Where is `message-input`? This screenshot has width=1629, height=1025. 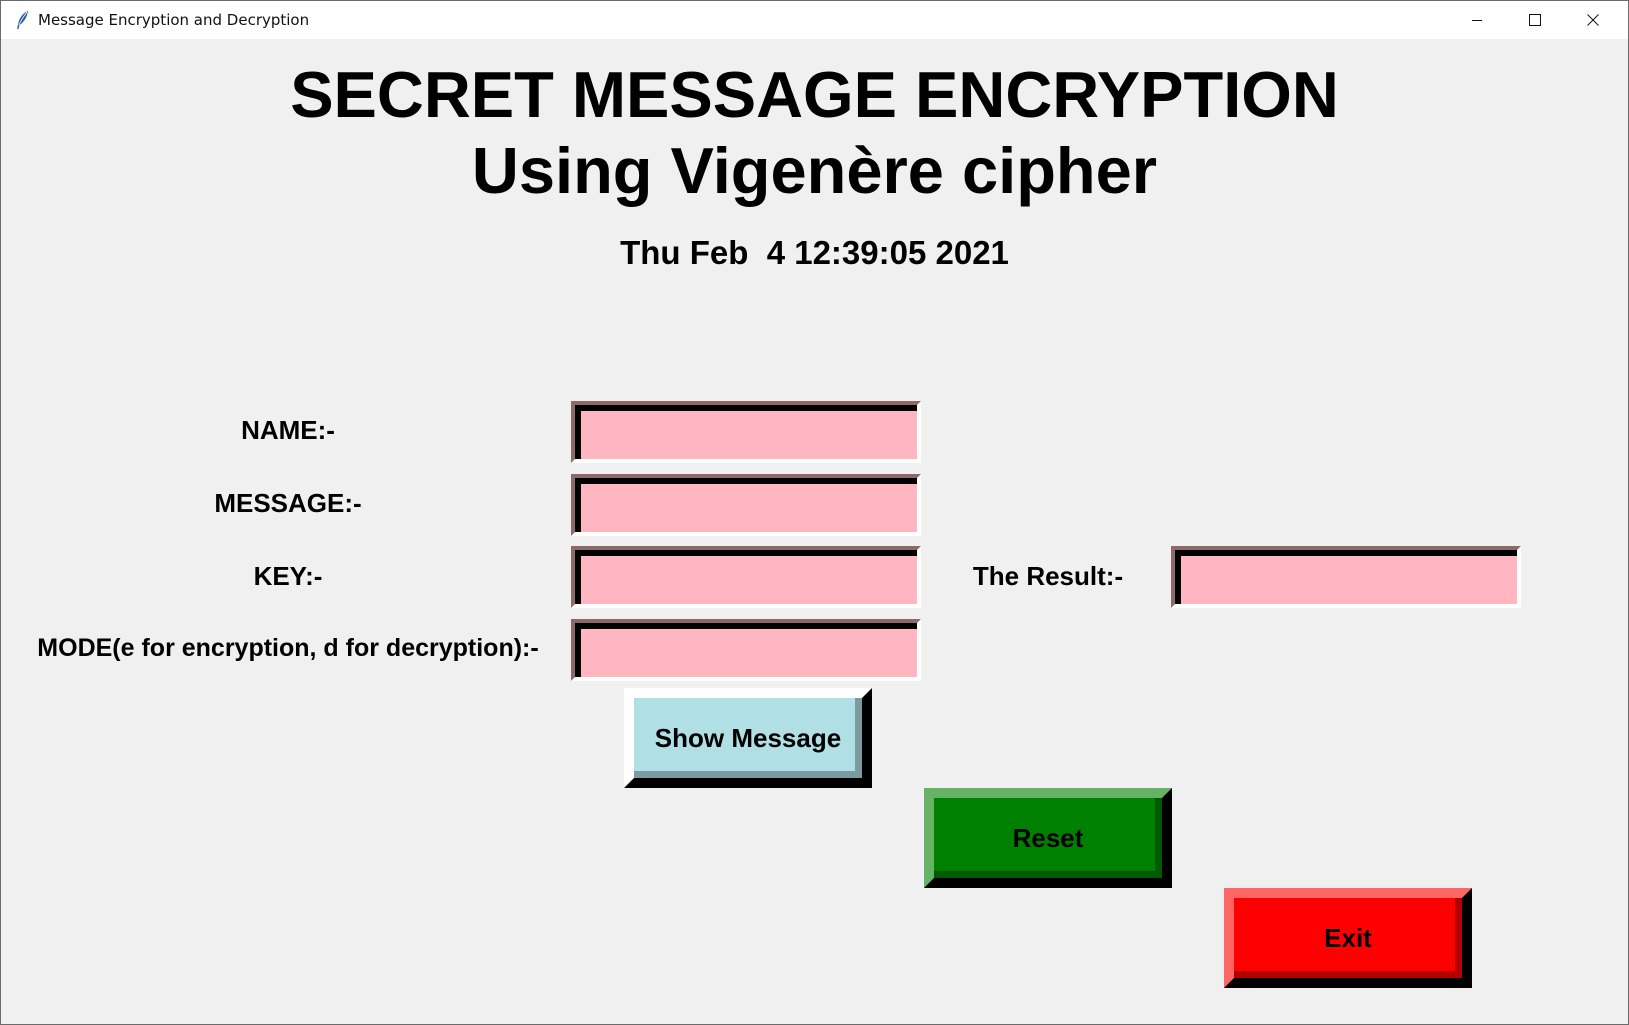
message-input is located at coordinates (746, 505).